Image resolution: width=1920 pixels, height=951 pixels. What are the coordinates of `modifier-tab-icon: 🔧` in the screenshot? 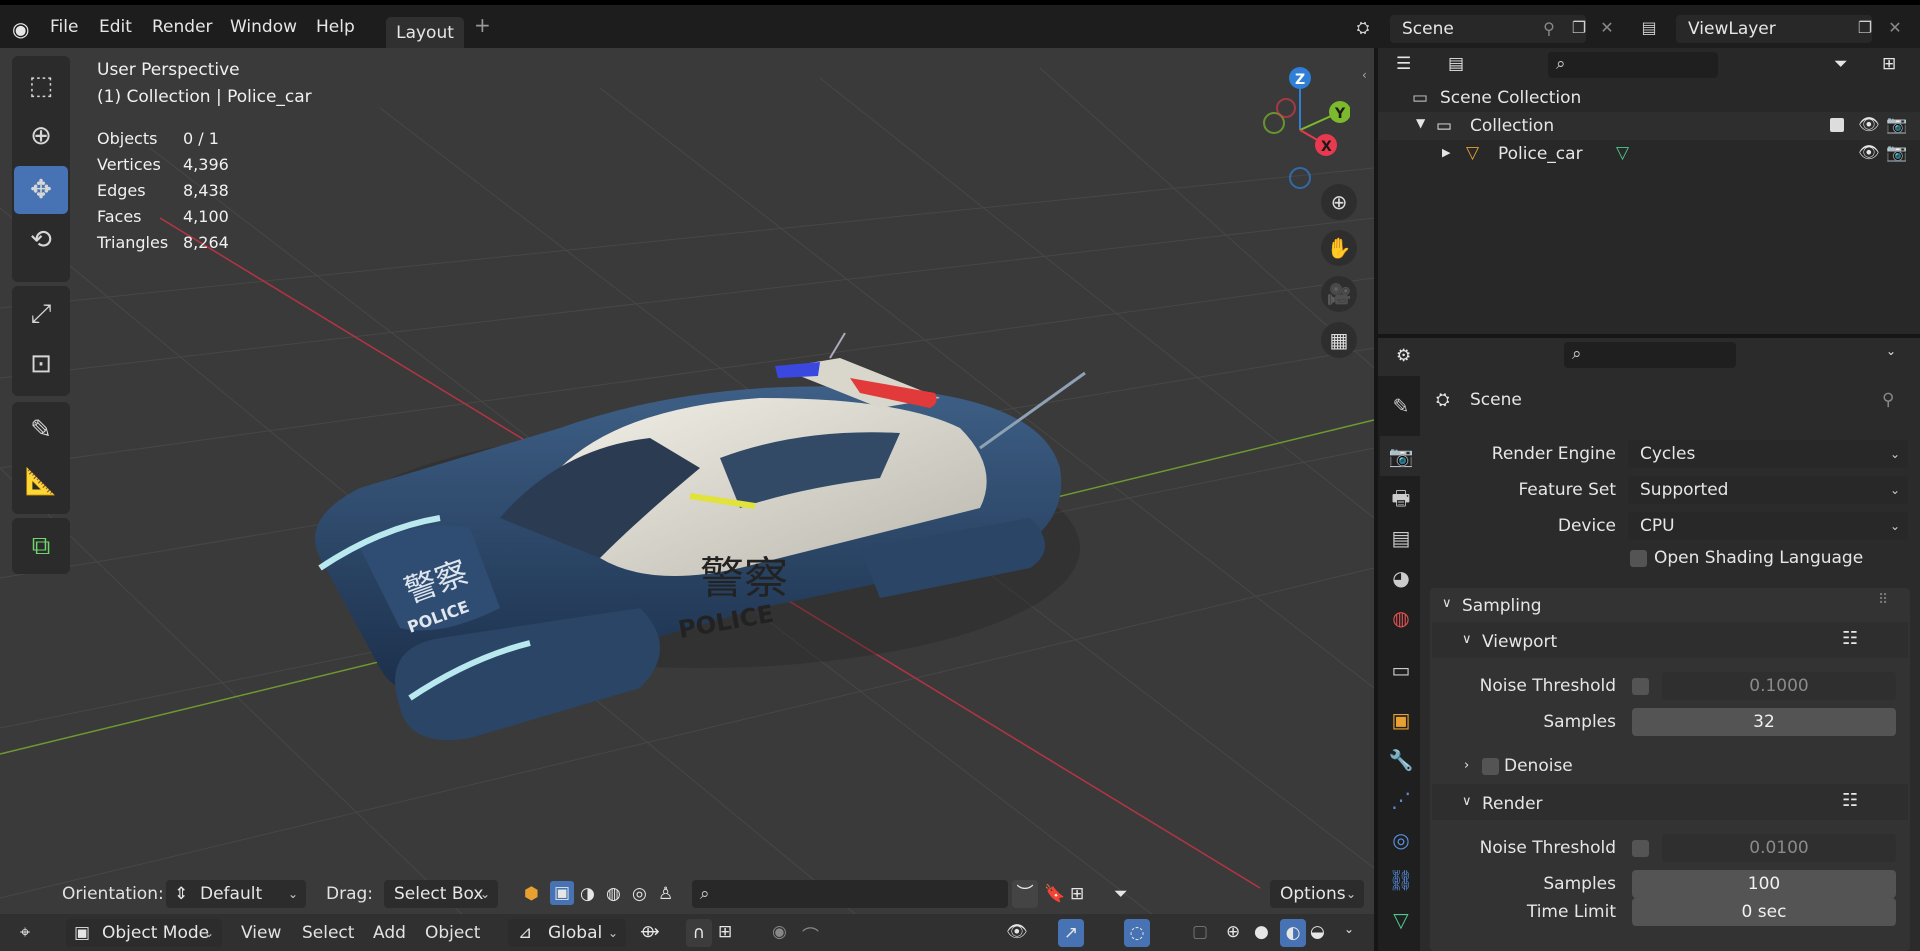 It's located at (1401, 760).